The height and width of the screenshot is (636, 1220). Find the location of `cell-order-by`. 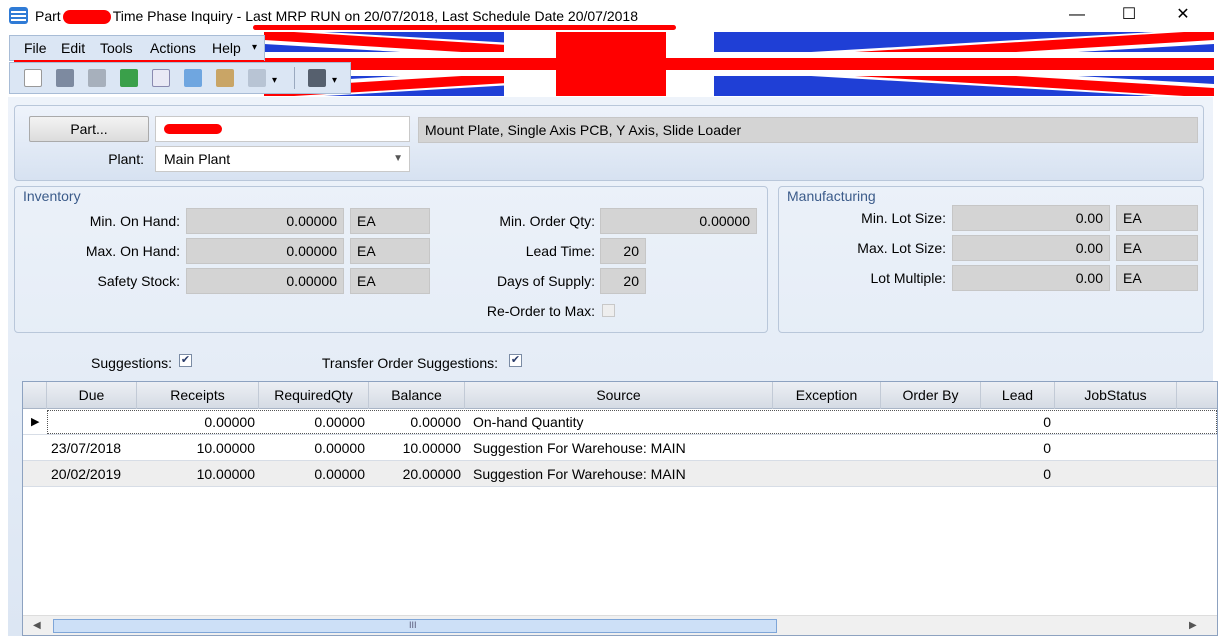

cell-order-by is located at coordinates (931, 448).